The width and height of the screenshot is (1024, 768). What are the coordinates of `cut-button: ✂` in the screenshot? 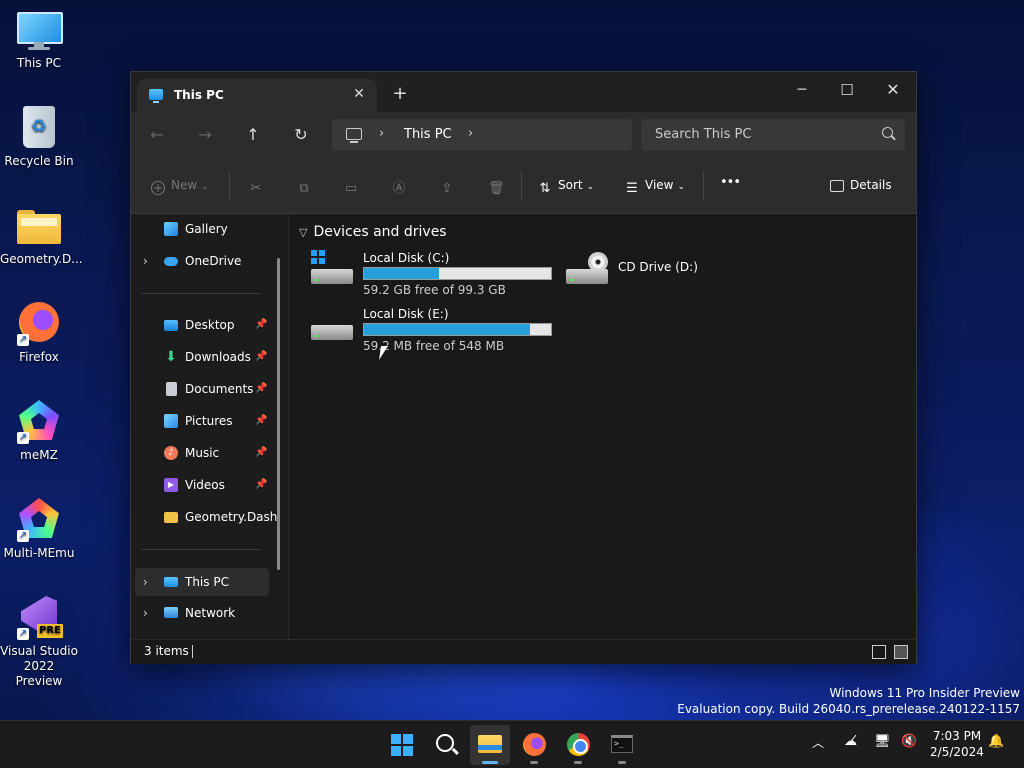 It's located at (259, 187).